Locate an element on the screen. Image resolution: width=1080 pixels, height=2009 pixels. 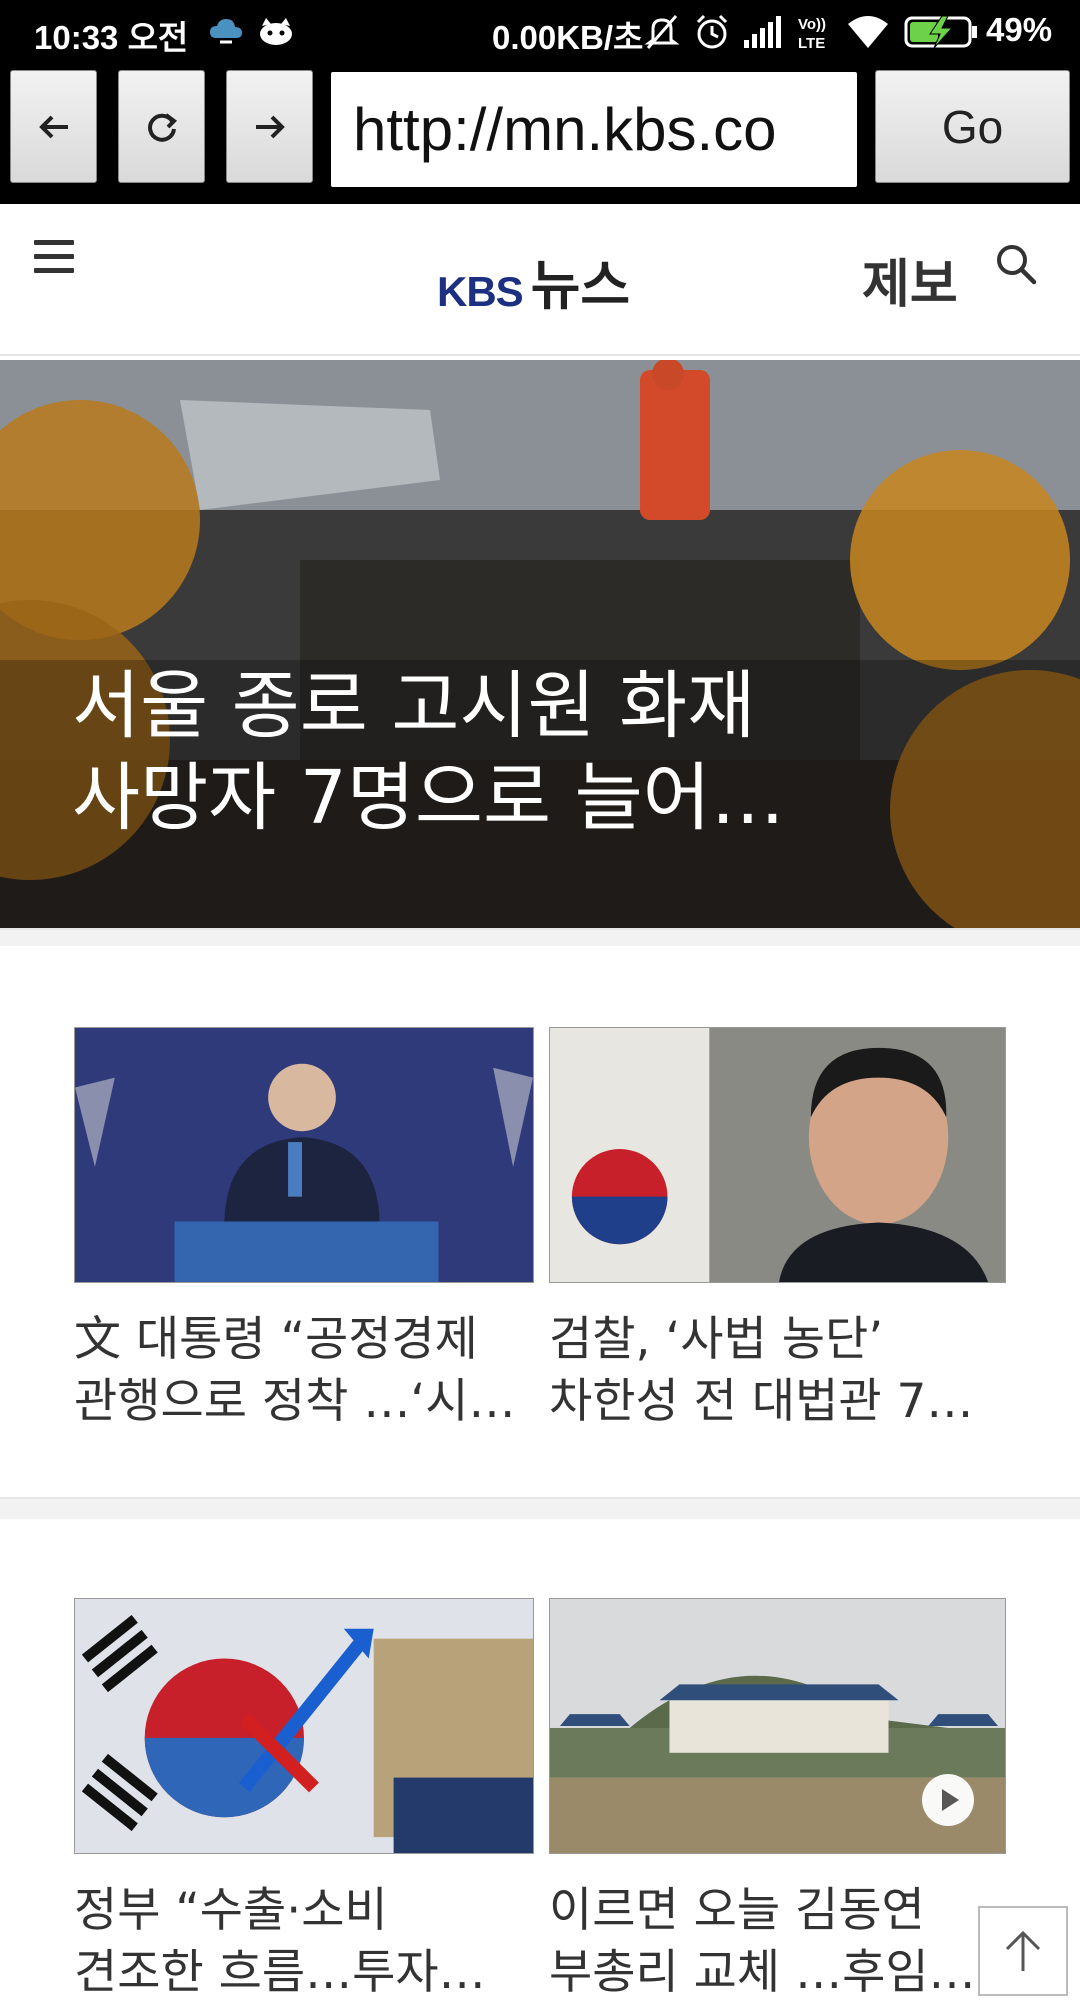
status-bar: 10:33 오전 0.00KB/초 Vo)) LTE 49% is located at coordinates (540, 32).